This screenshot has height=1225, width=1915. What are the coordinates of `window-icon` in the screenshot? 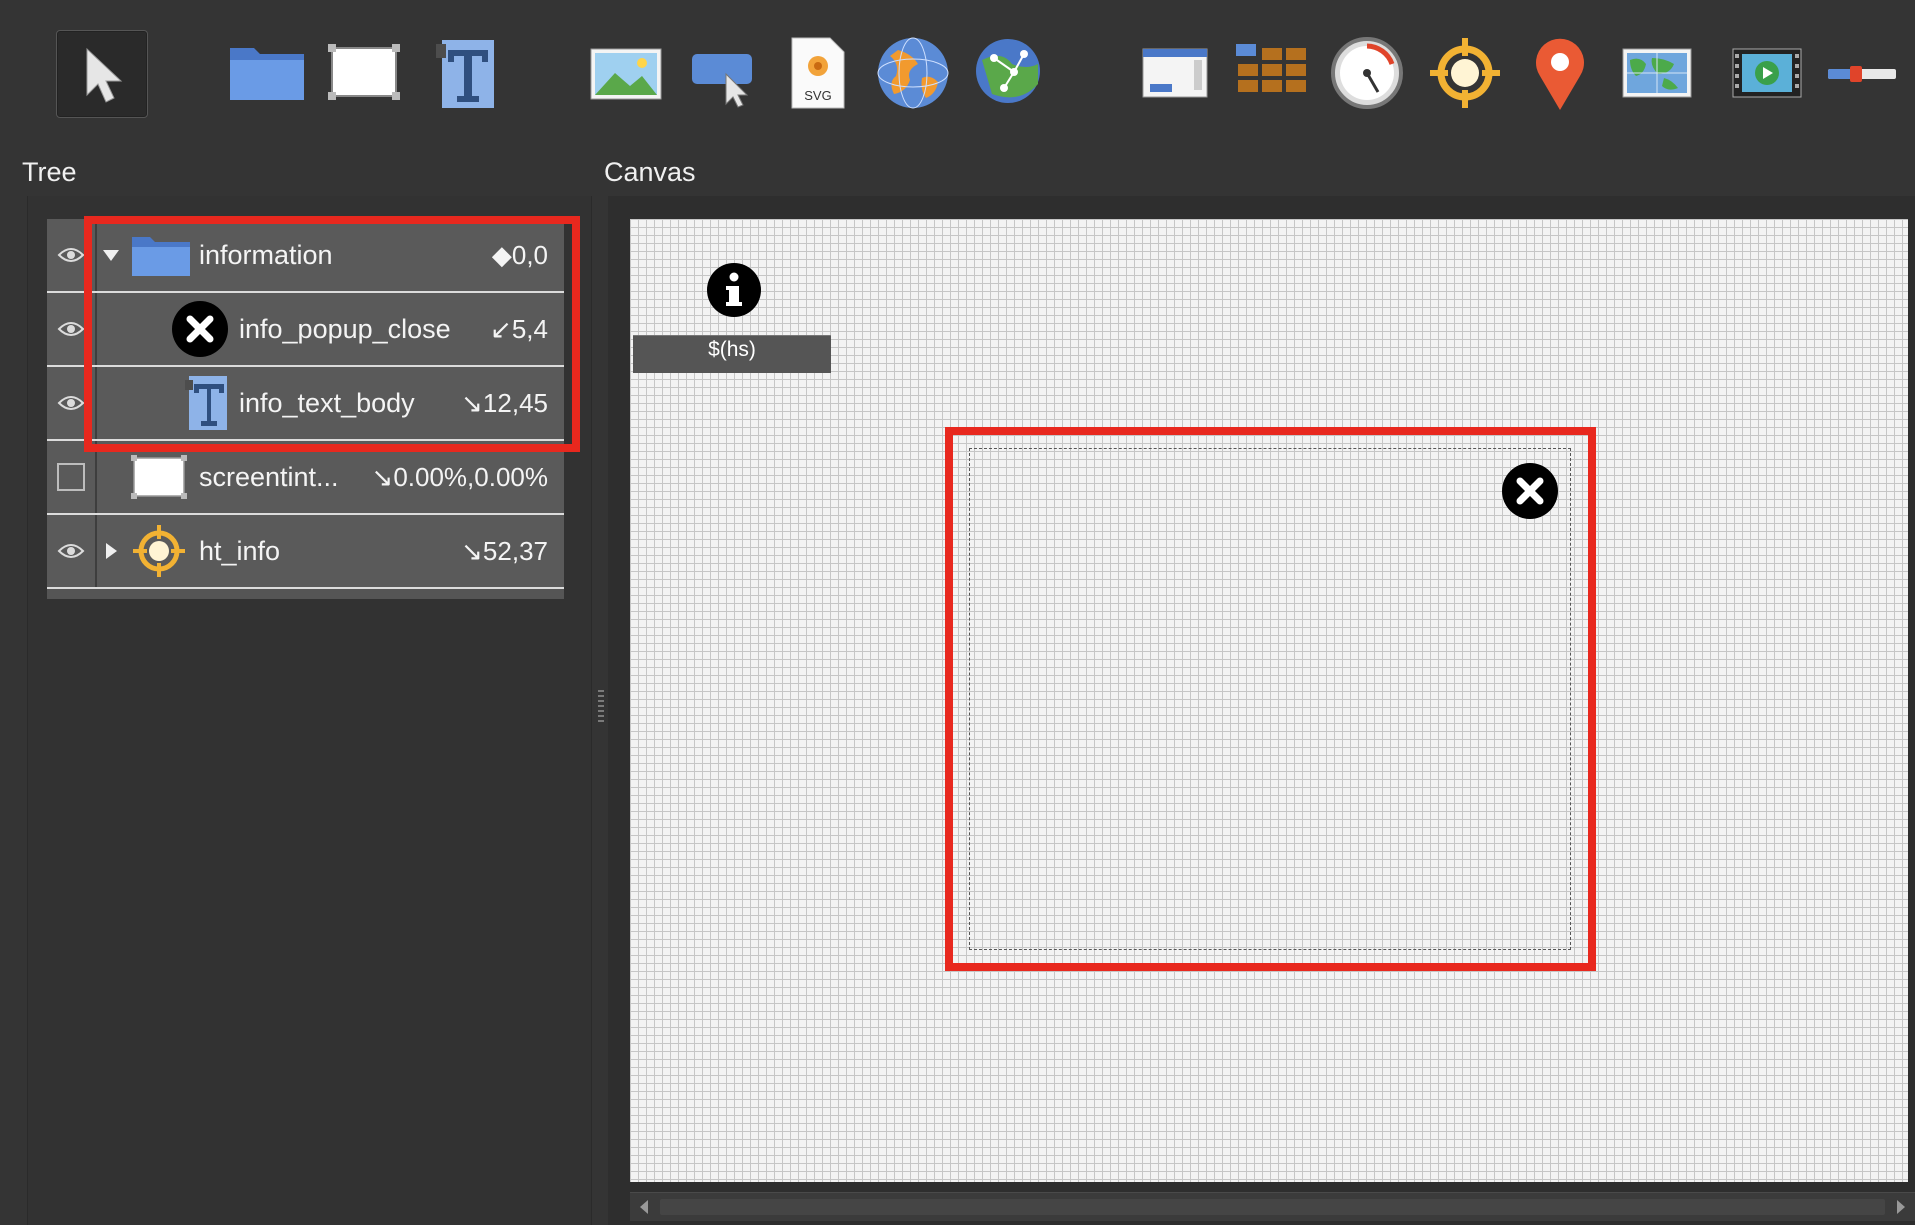 It's located at (1175, 73).